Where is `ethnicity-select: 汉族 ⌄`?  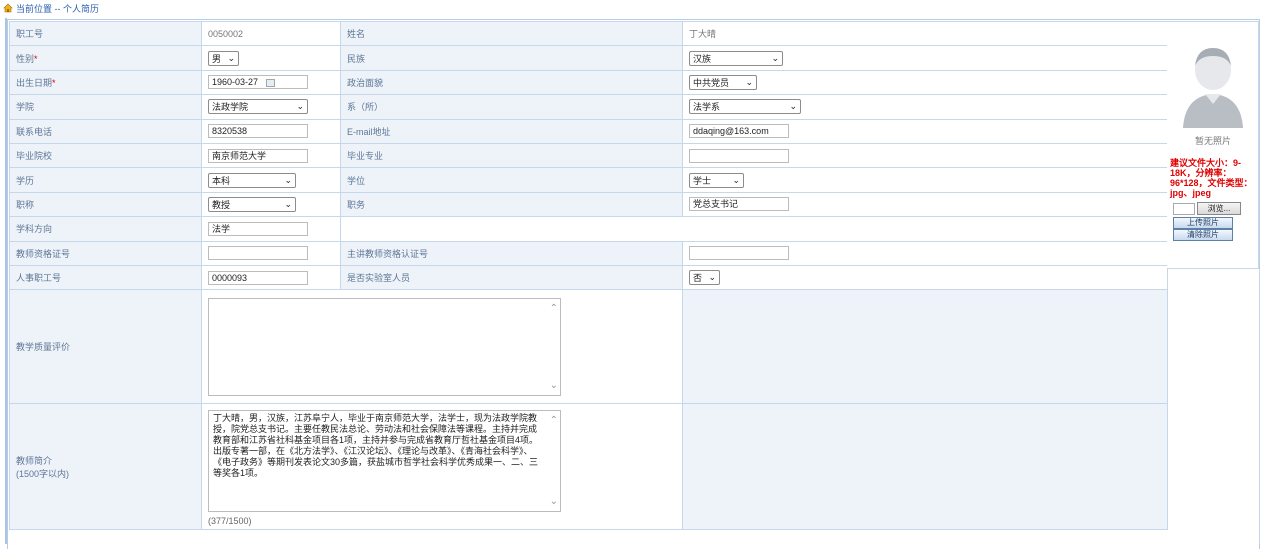 ethnicity-select: 汉族 ⌄ is located at coordinates (736, 58).